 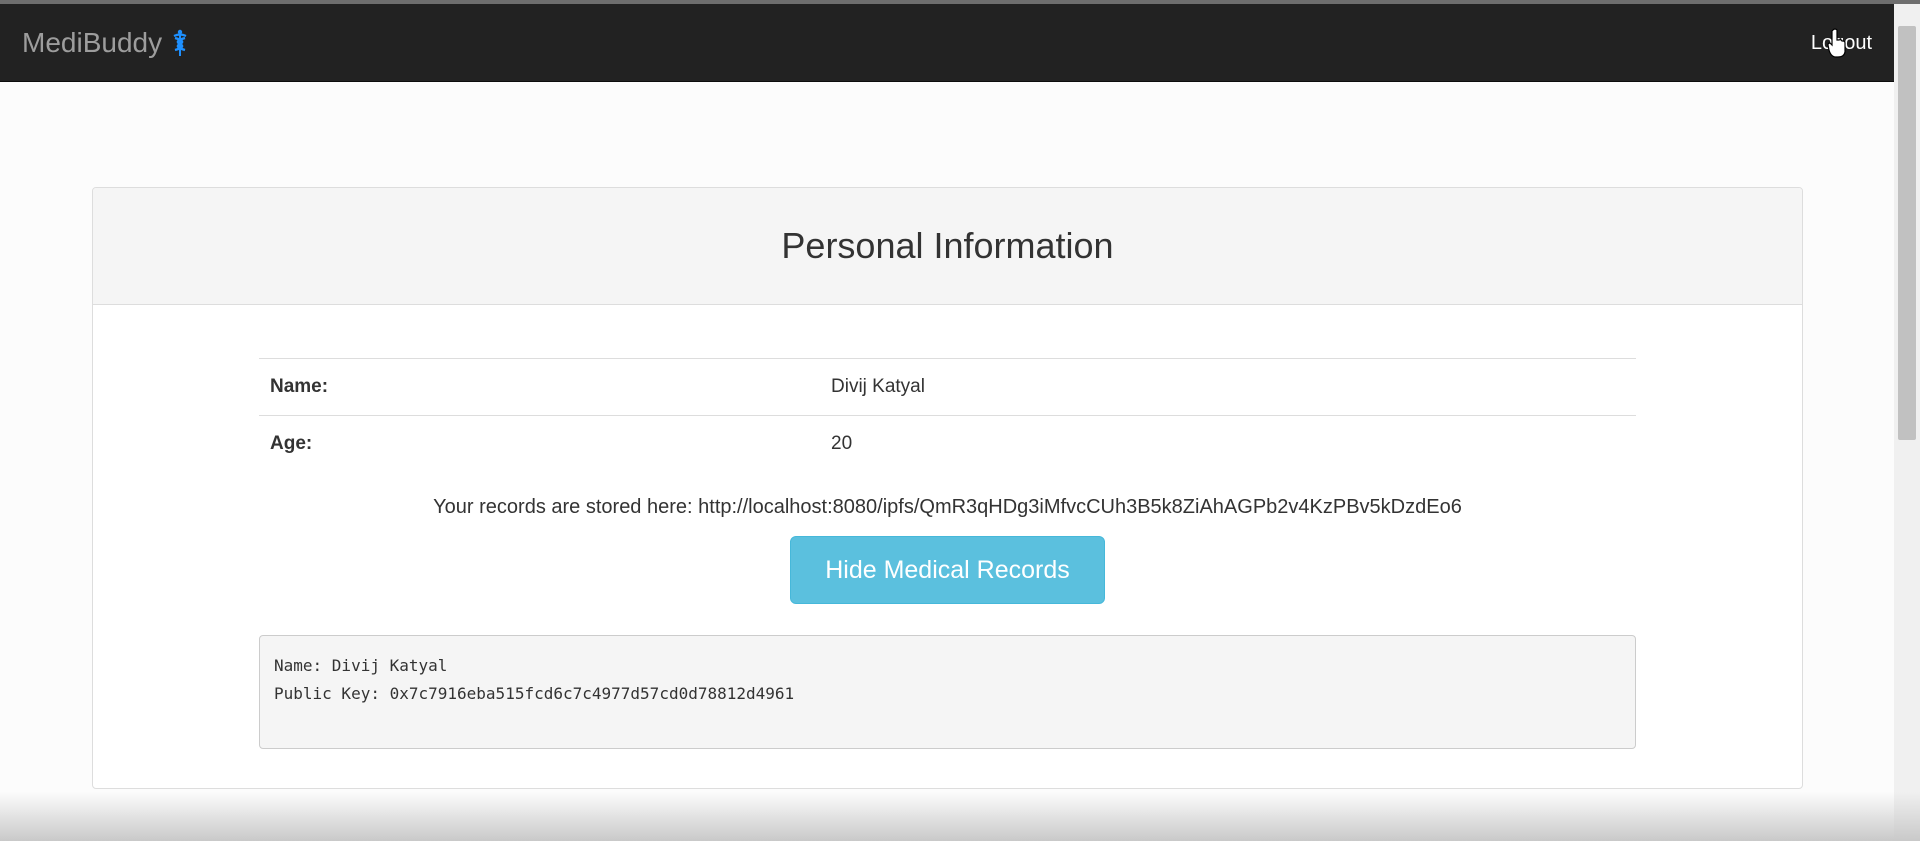 I want to click on scrollbar-thumb, so click(x=1907, y=233).